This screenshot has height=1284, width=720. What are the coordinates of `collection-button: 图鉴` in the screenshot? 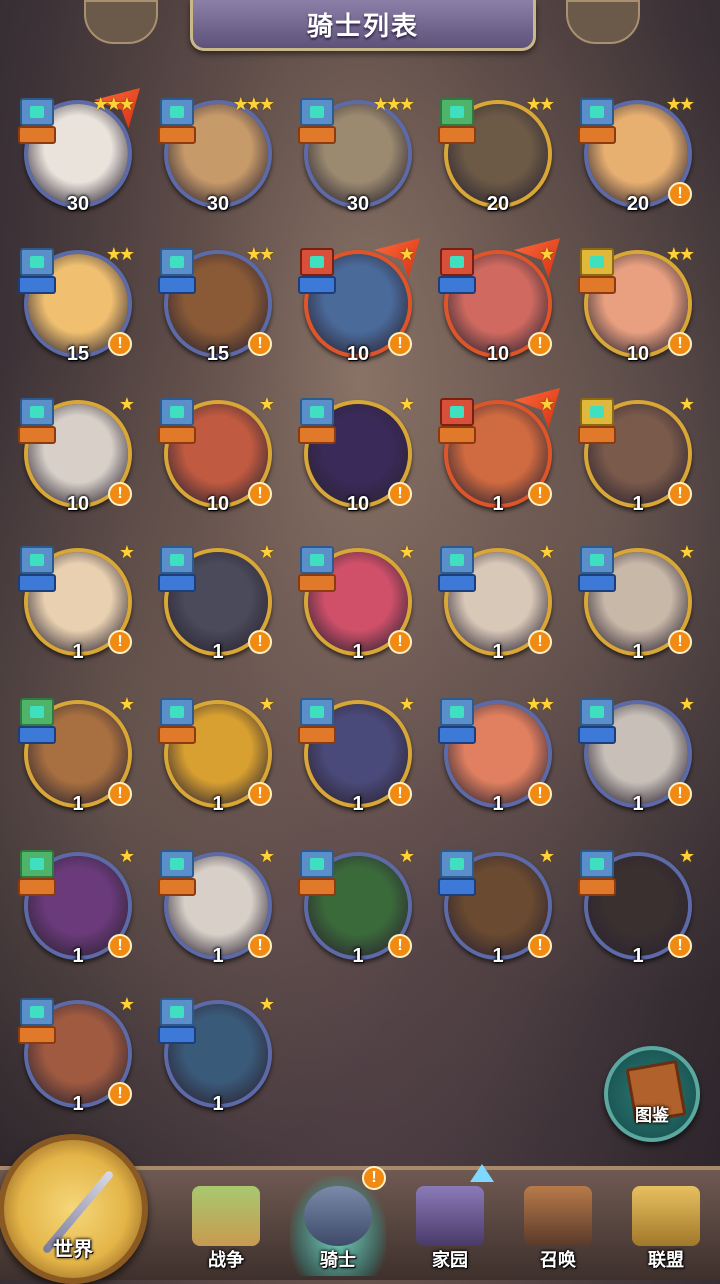 It's located at (652, 1094).